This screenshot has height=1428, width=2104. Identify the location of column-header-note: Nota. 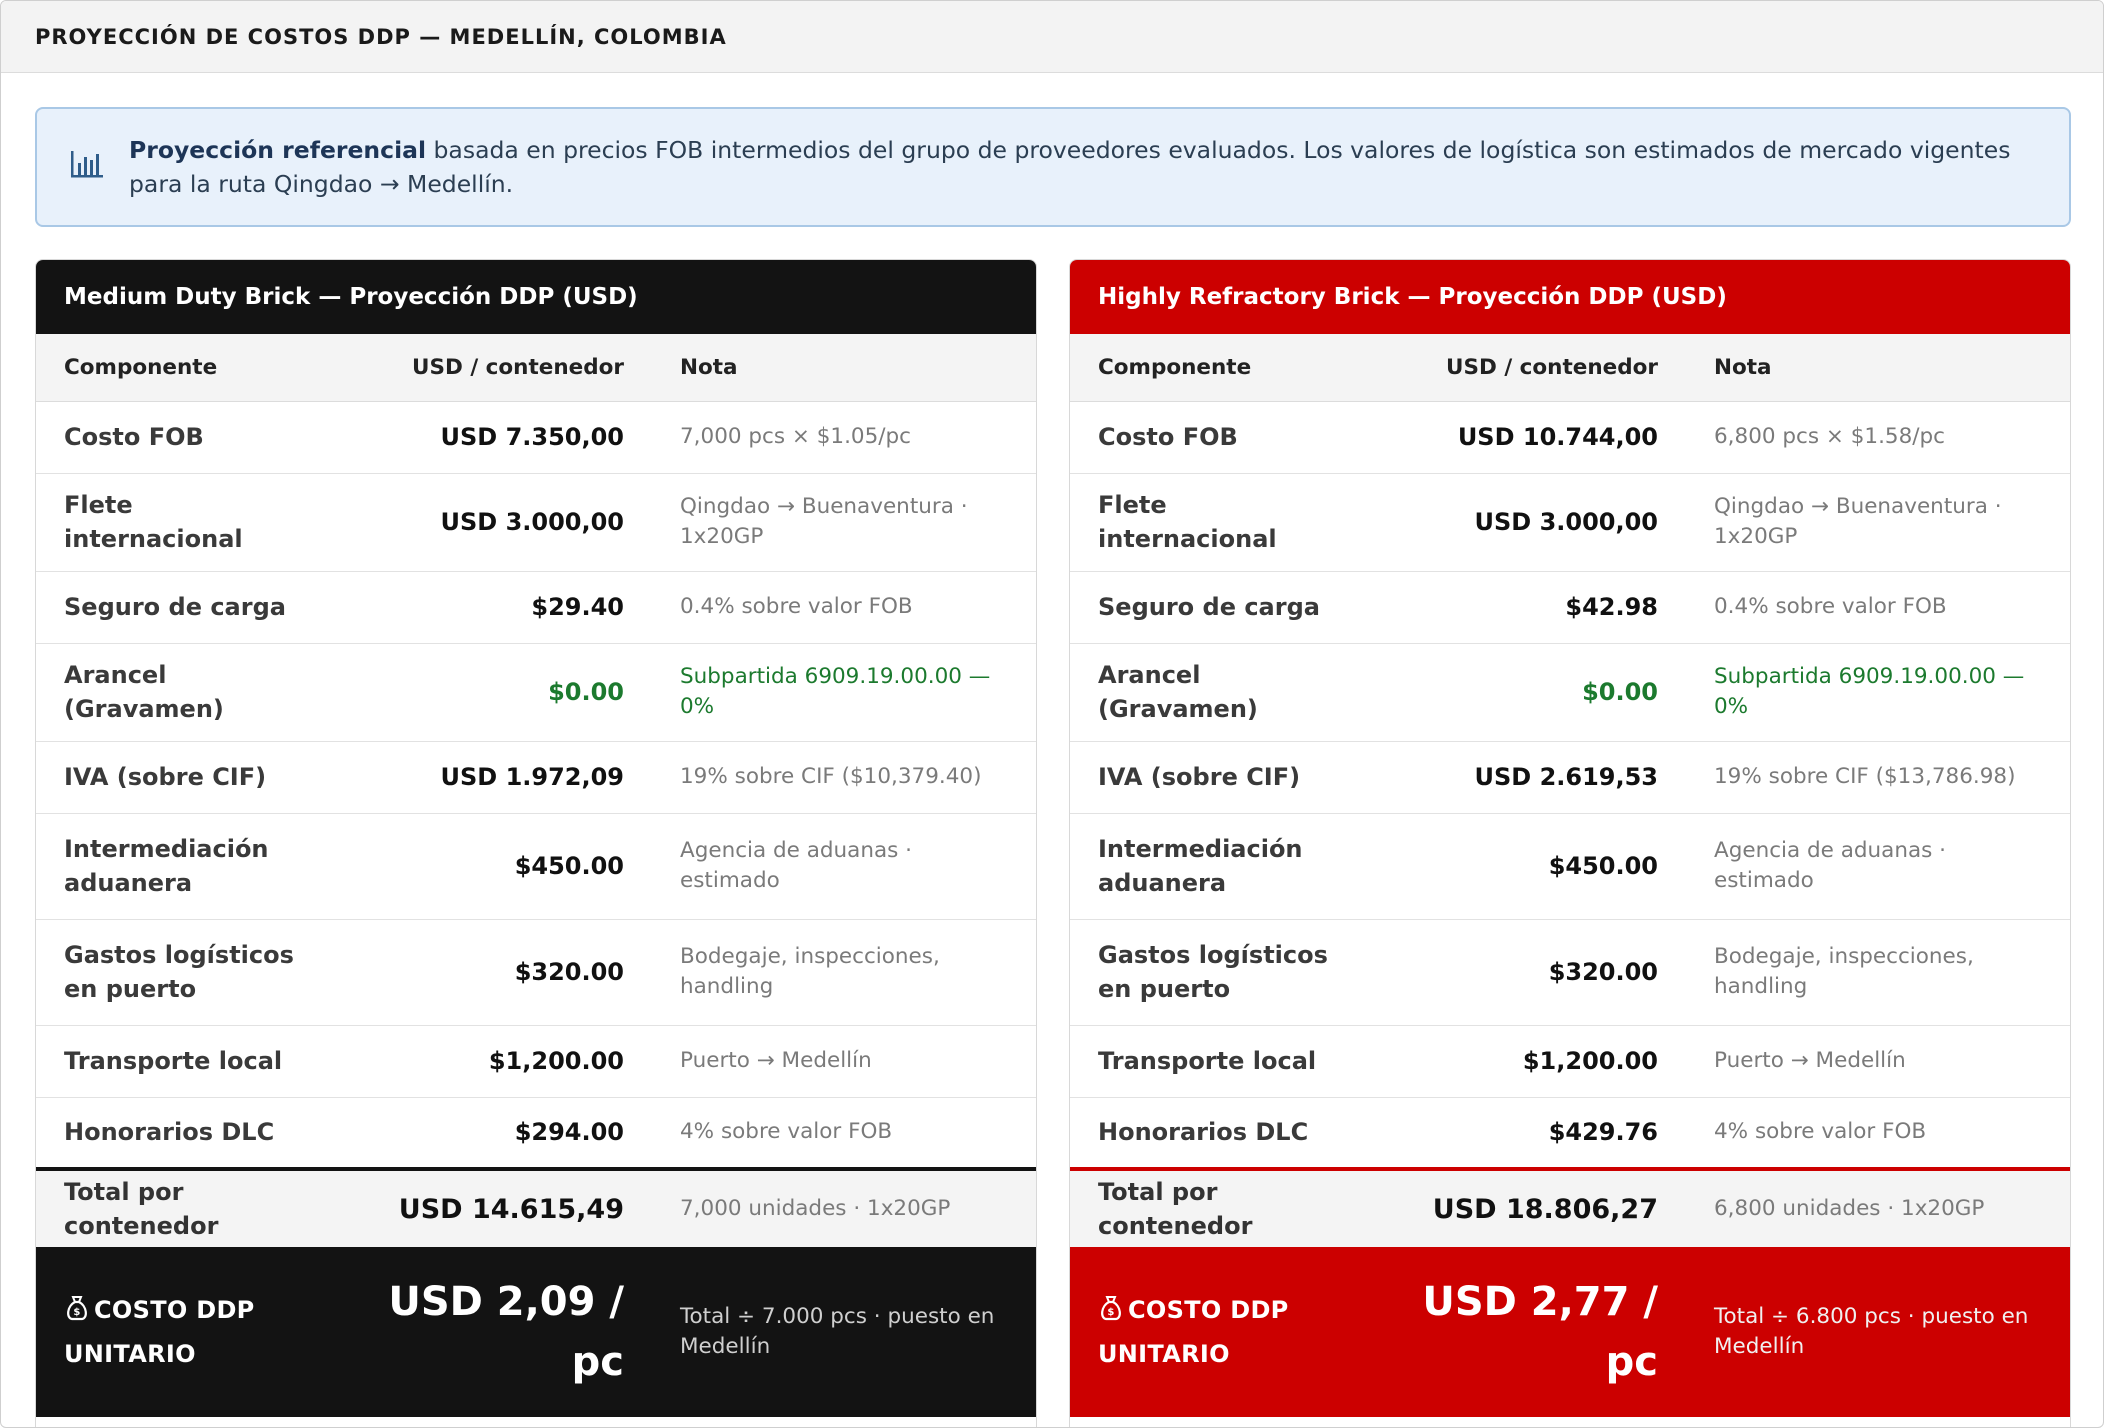
(844, 368).